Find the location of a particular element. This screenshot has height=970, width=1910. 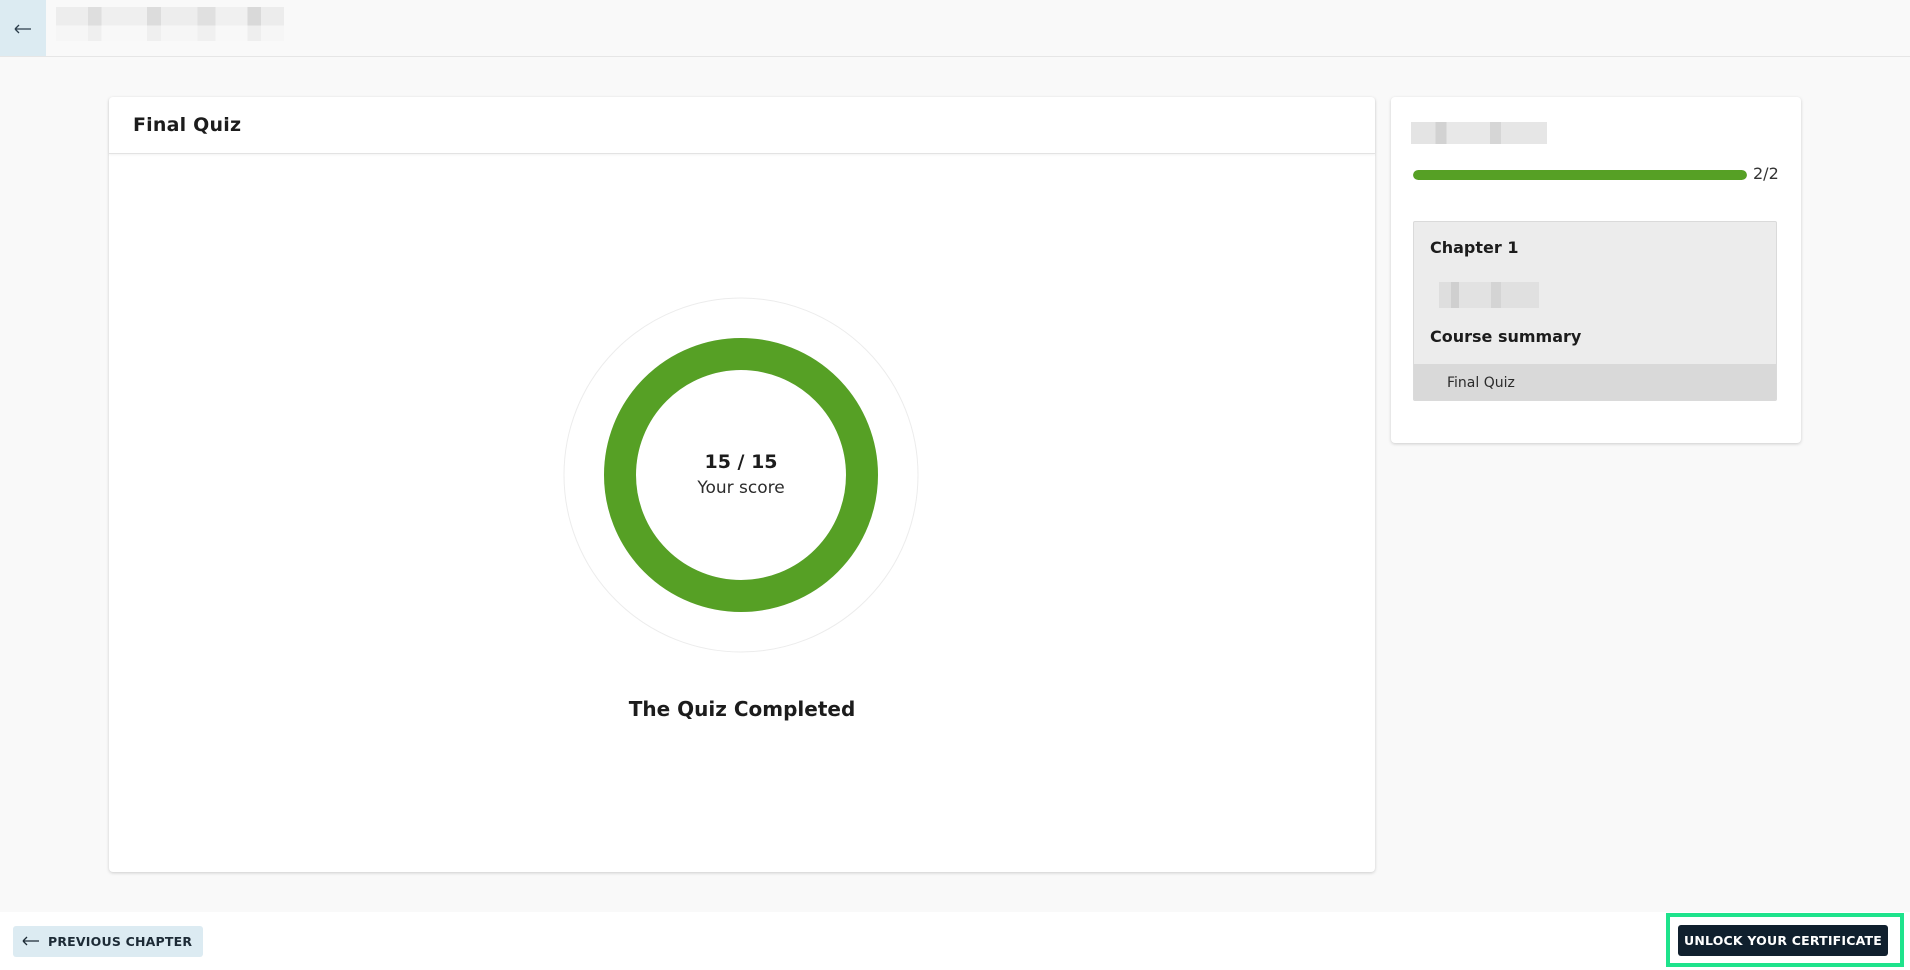

course-progress-fill is located at coordinates (1580, 175).